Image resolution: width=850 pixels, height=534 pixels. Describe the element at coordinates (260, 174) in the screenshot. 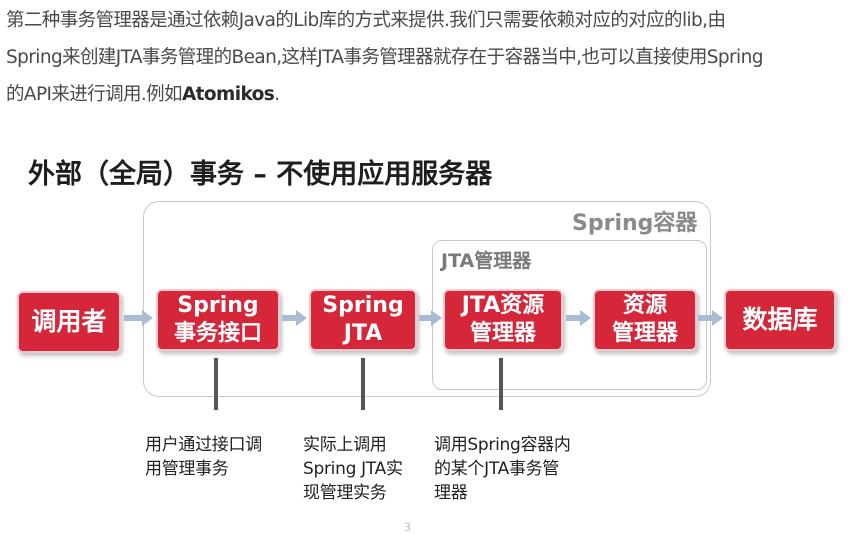

I see `diagram-title: 外部（全局）事务 – 不使用应用服务器` at that location.